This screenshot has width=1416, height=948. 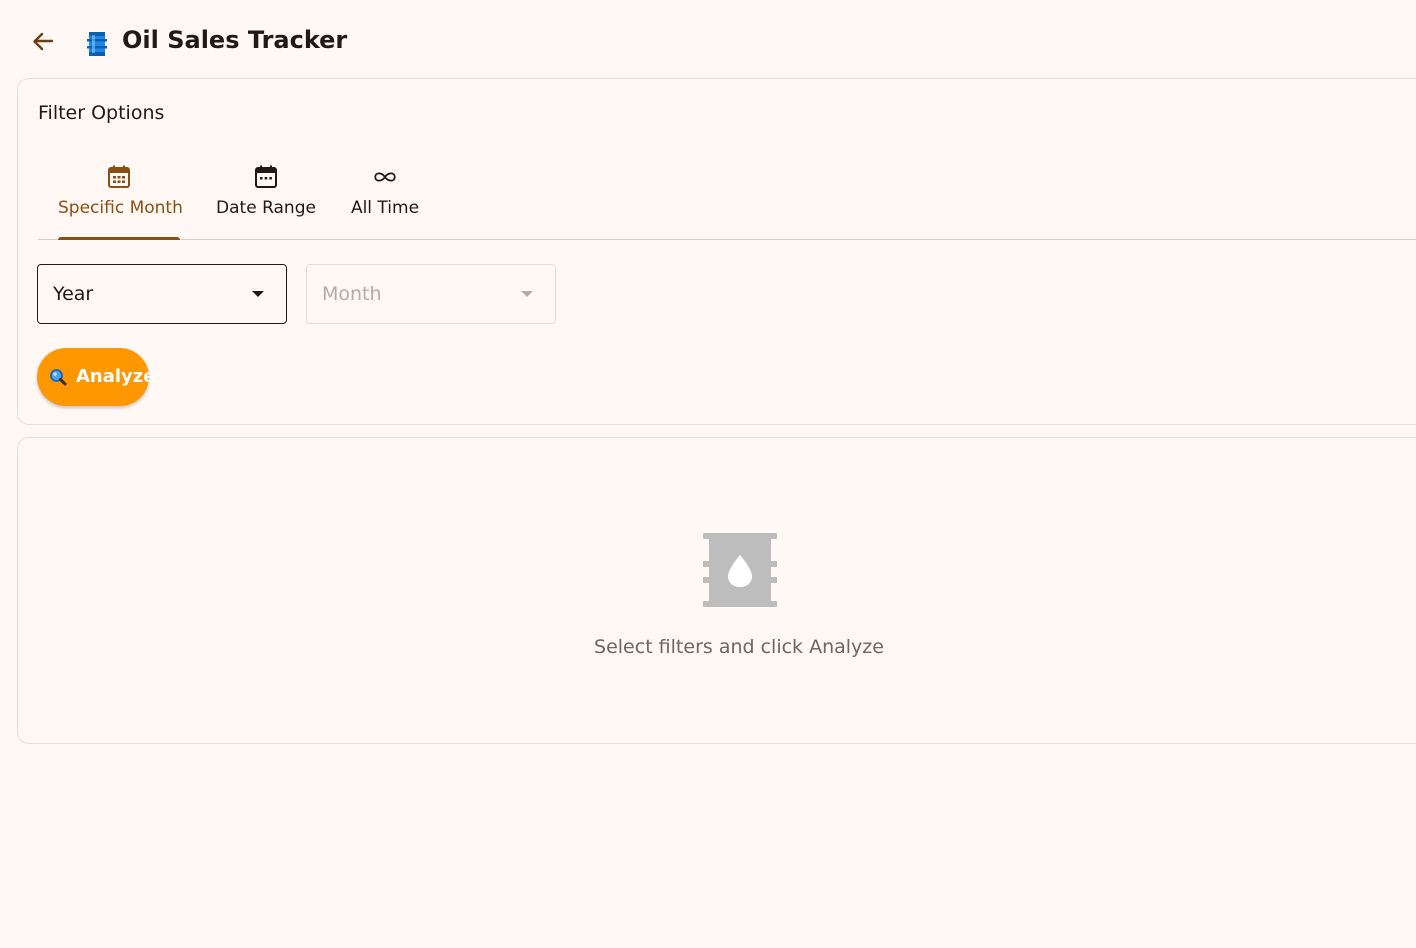 What do you see at coordinates (385, 177) in the screenshot?
I see `infinity-icon` at bounding box center [385, 177].